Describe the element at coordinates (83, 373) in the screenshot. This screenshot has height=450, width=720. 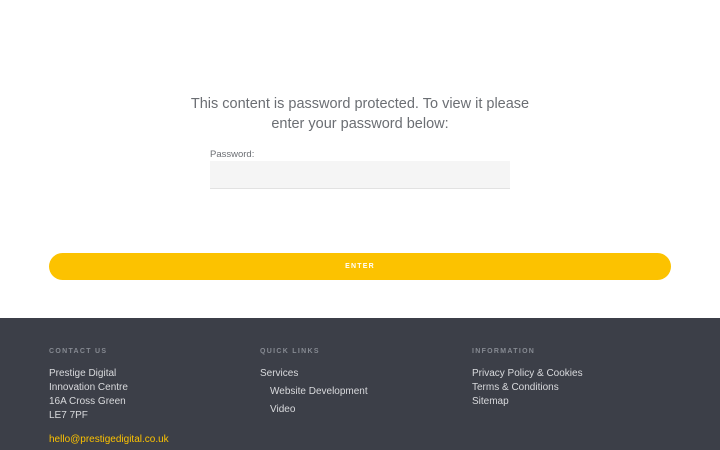
I see `address-line: Prestige Digital` at that location.